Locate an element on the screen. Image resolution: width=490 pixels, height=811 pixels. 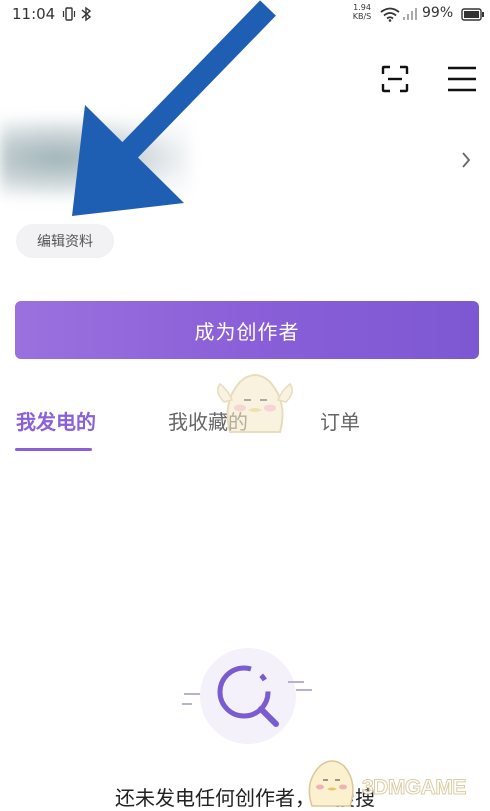
signal-icon is located at coordinates (410, 14).